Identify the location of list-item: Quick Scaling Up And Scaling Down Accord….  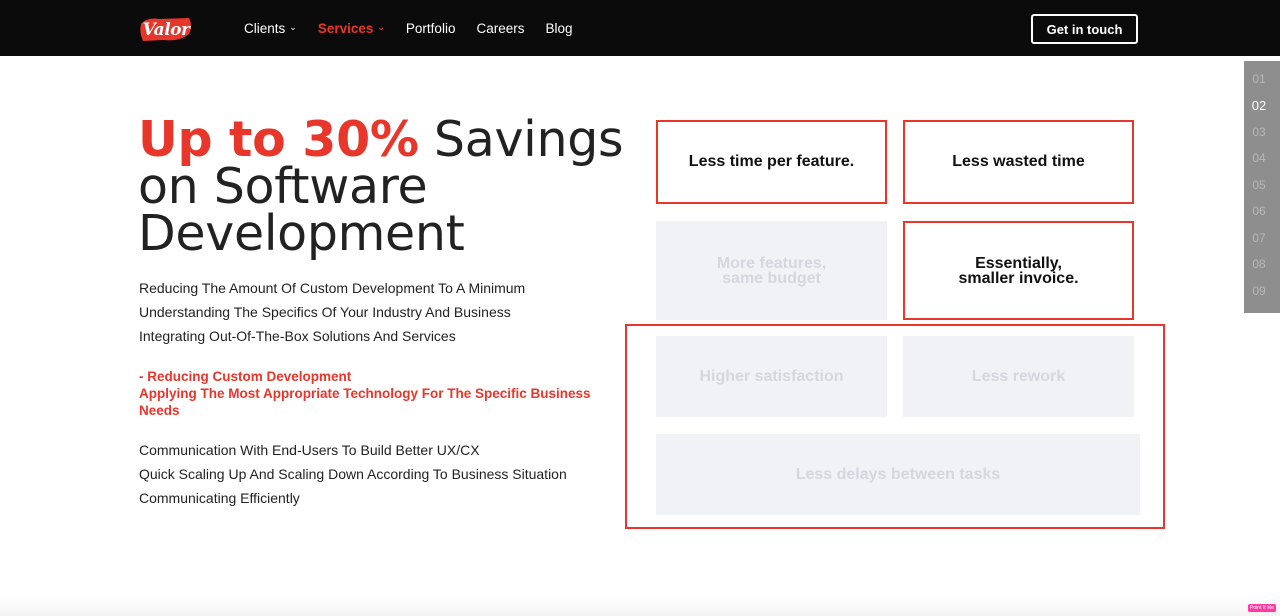
(353, 474).